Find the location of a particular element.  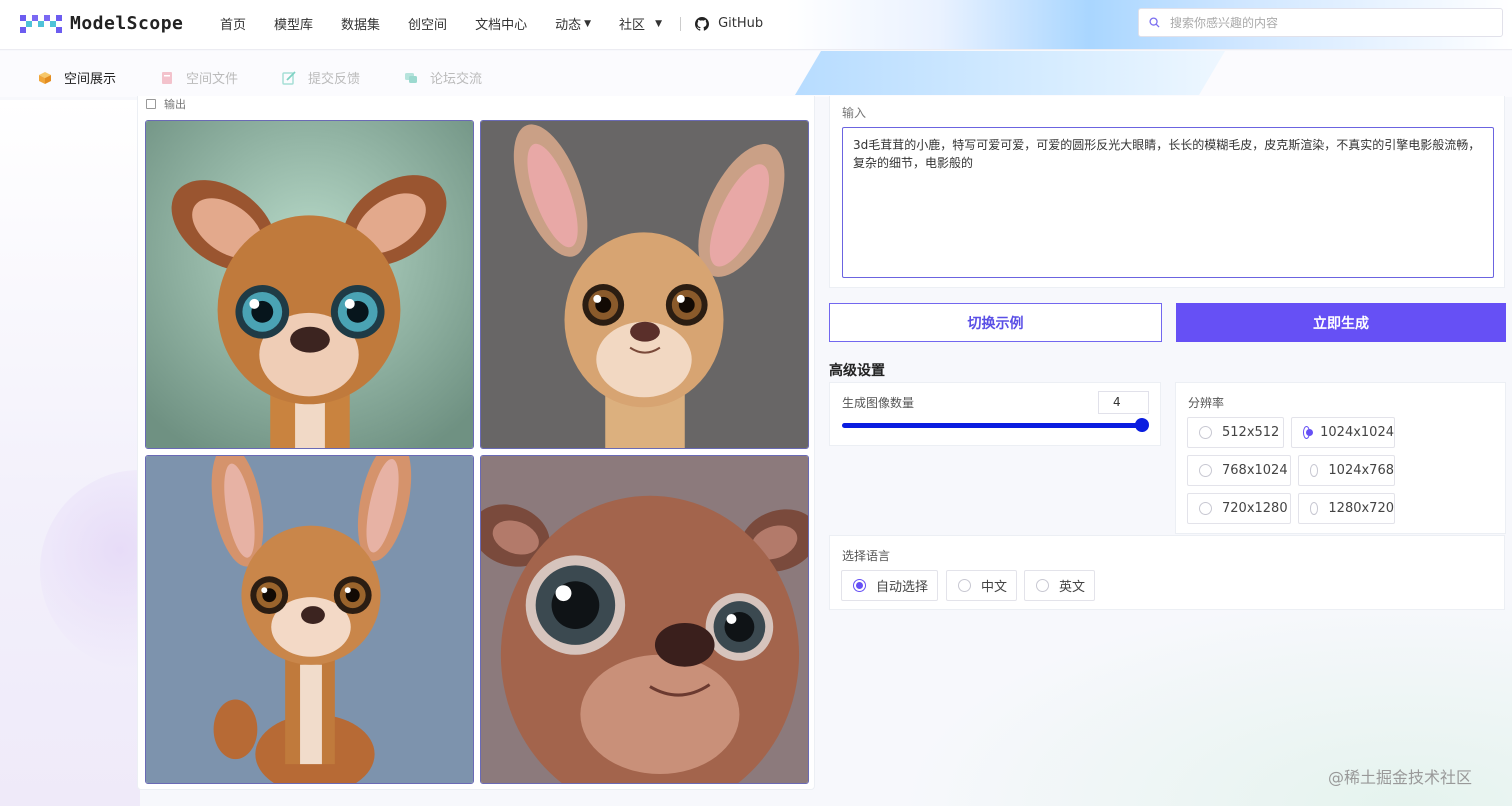

nav-label: 模型库 is located at coordinates (294, 25).